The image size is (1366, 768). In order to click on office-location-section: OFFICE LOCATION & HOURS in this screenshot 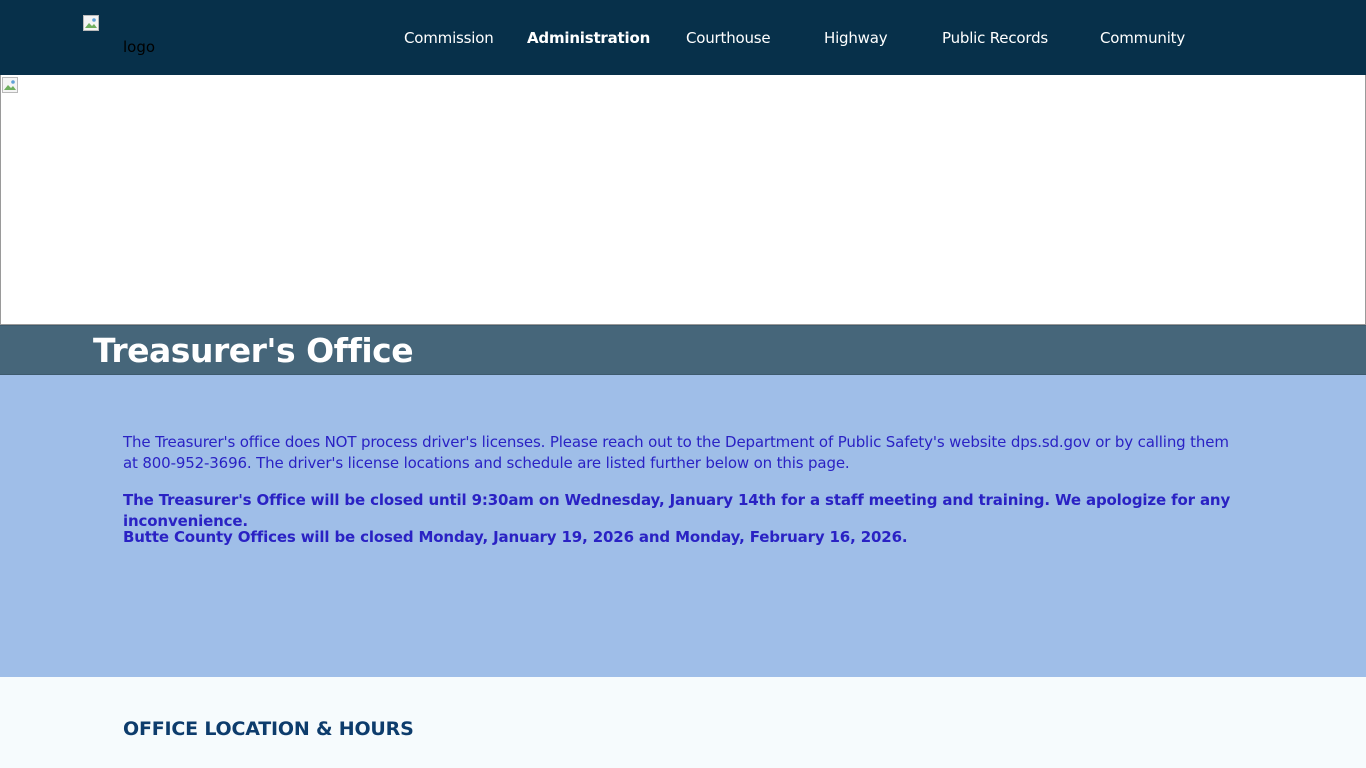, I will do `click(683, 722)`.